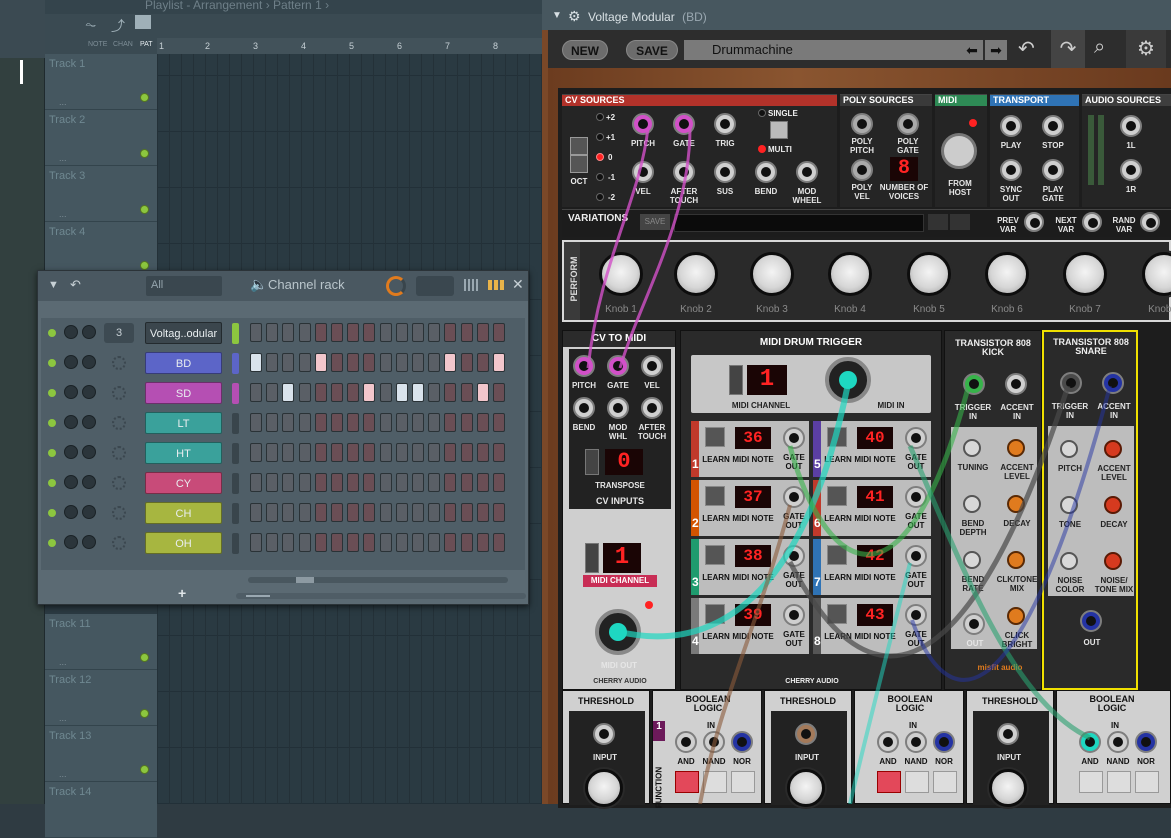 The image size is (1171, 838). Describe the element at coordinates (283, 334) in the screenshot. I see `channel-row: 3 Voltag..odular` at that location.